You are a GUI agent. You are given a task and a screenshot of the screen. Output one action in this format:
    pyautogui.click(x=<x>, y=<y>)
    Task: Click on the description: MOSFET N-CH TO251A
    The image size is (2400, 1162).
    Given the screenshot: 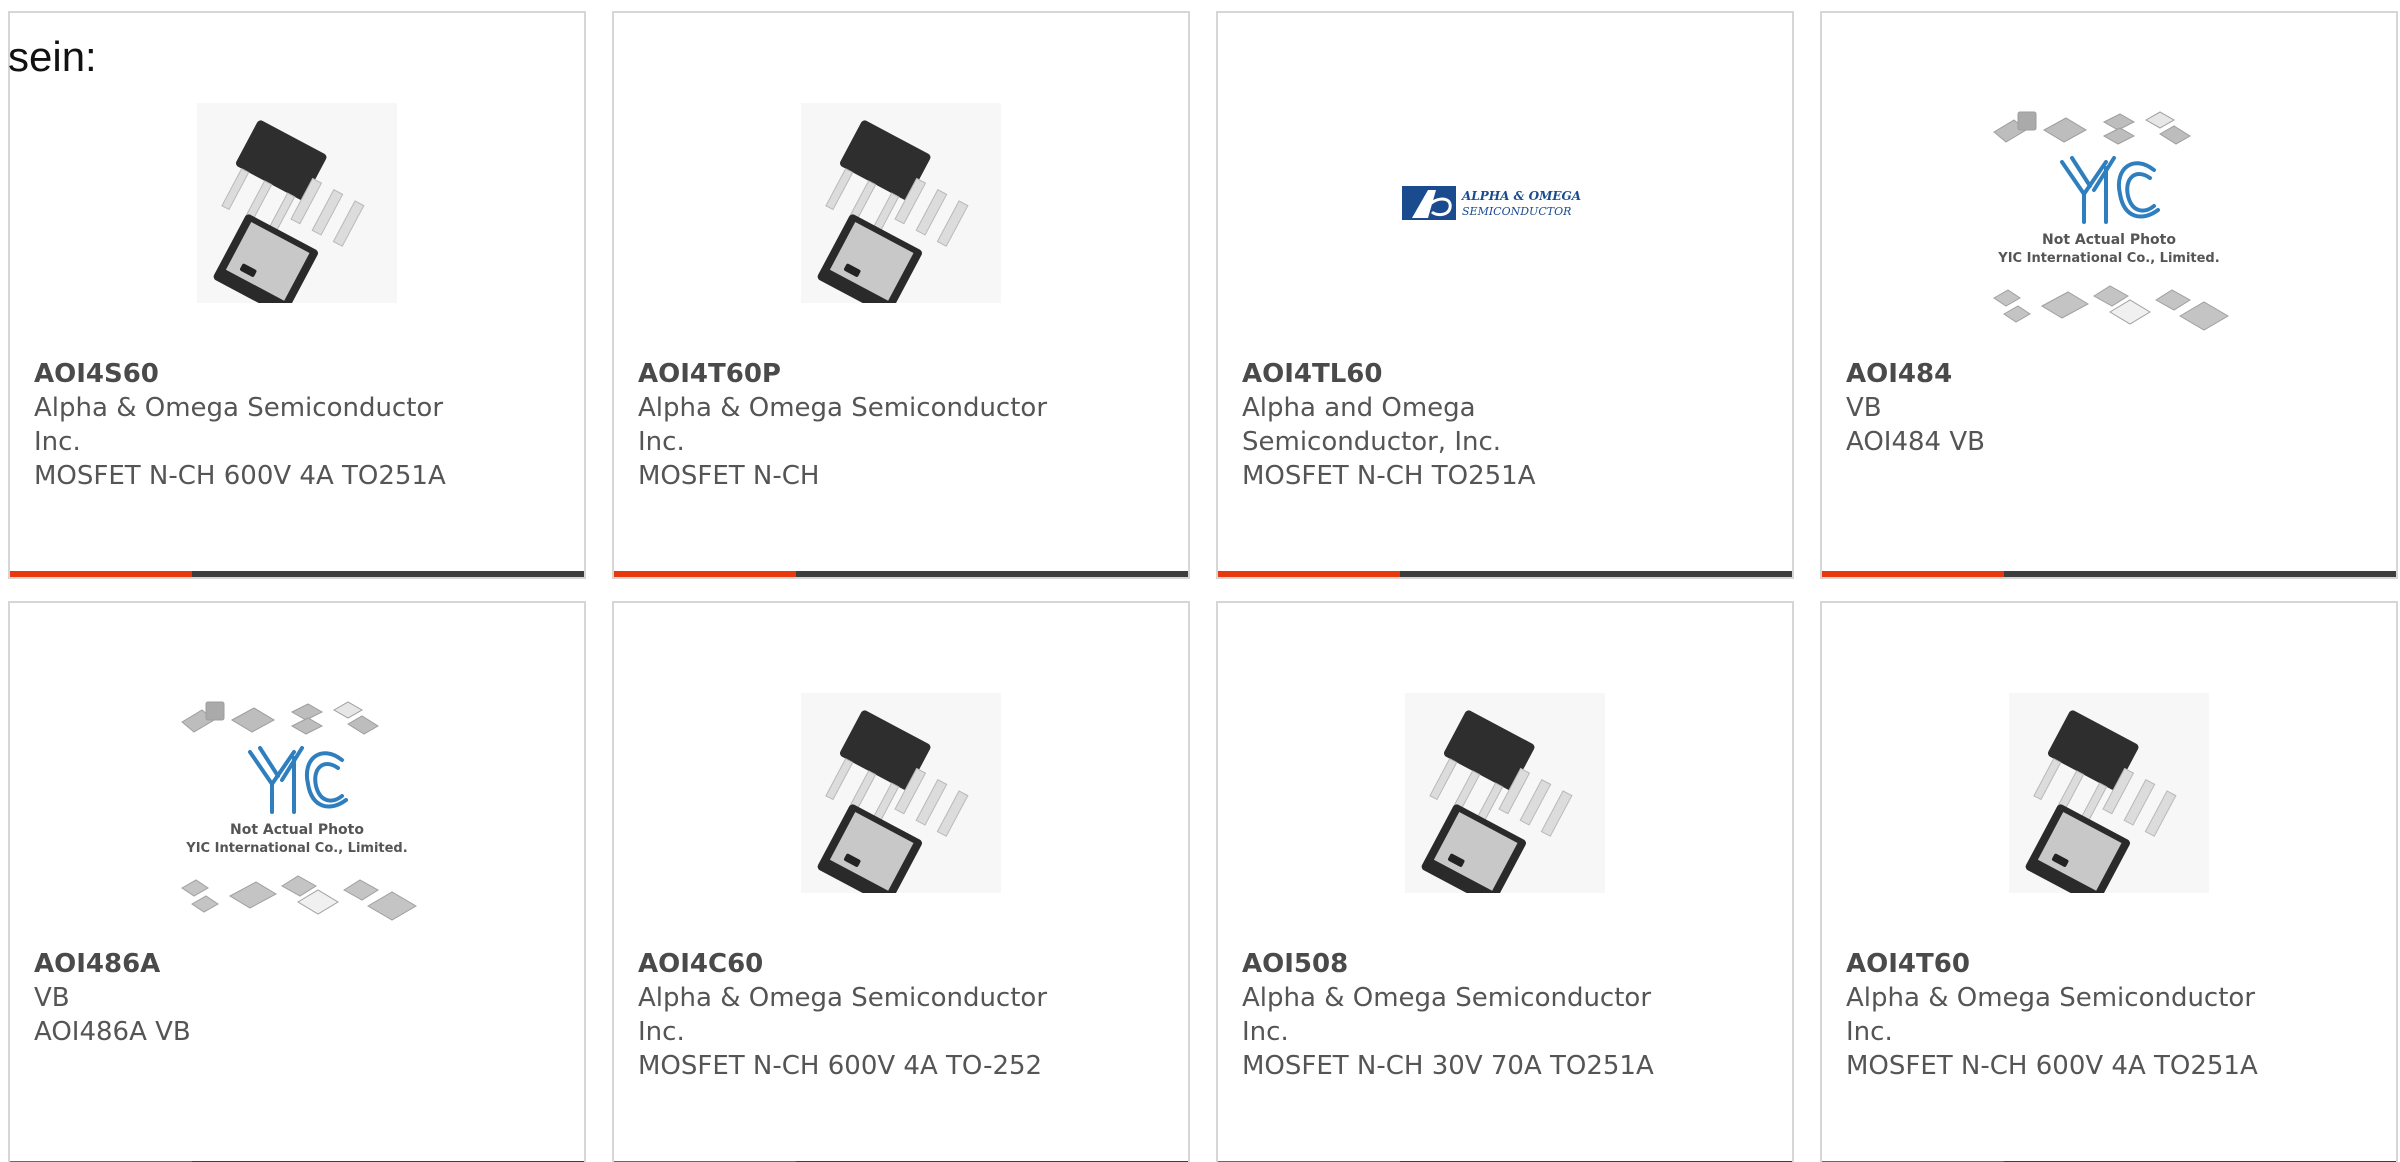 What is the action you would take?
    pyautogui.click(x=1389, y=476)
    